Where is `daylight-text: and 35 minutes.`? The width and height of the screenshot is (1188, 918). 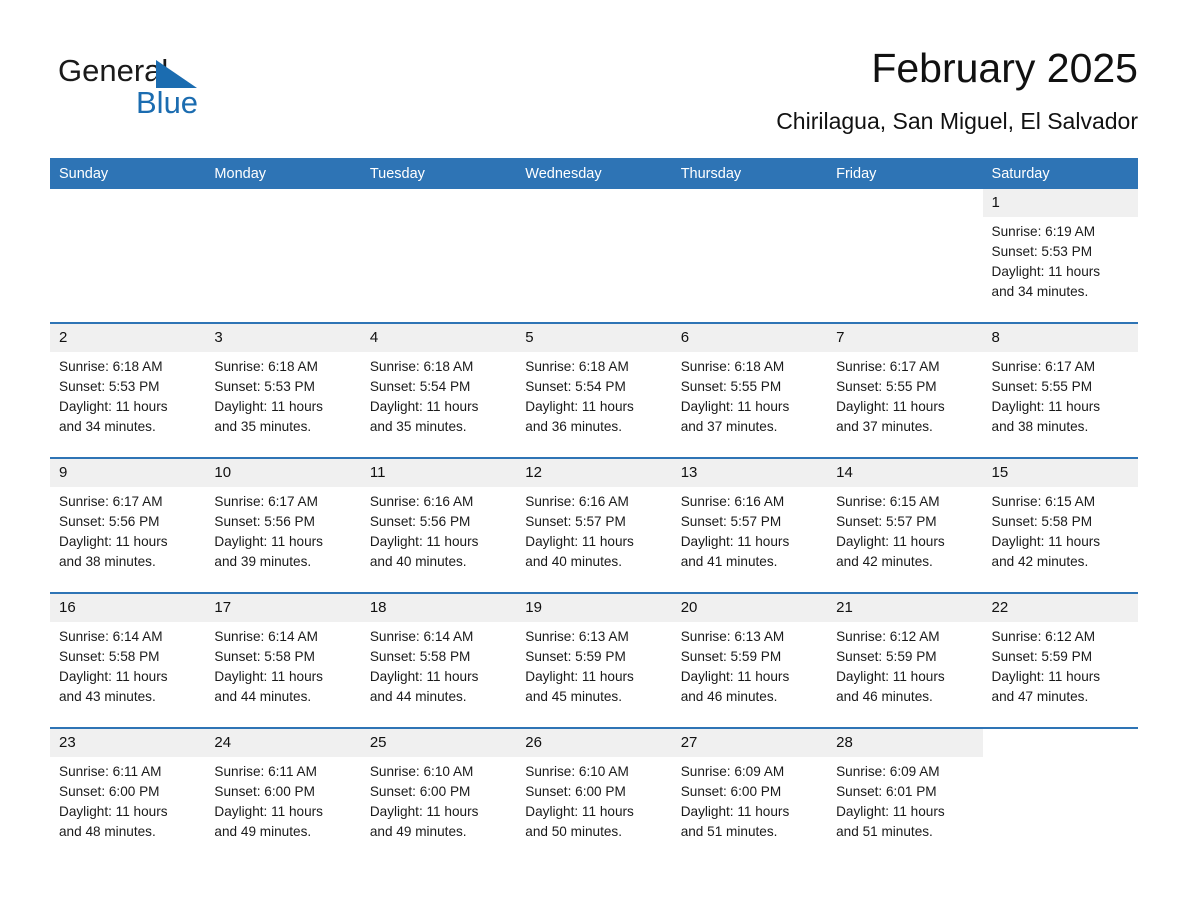
daylight-text: and 35 minutes. is located at coordinates (263, 426).